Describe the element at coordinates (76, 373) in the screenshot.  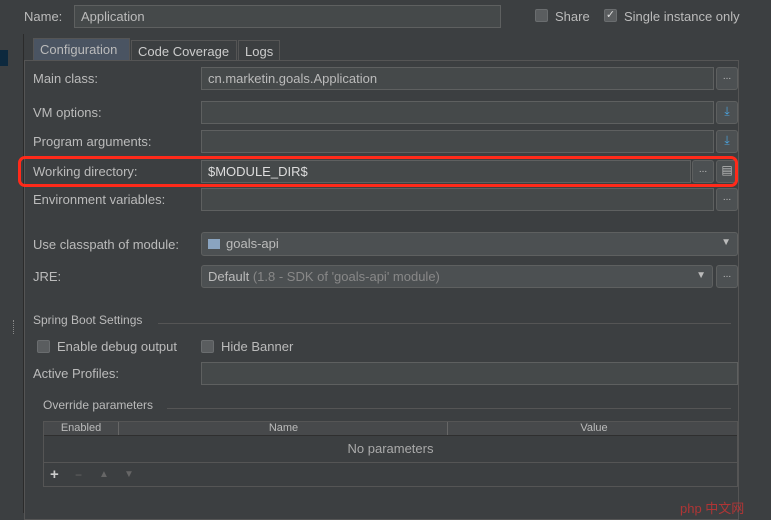
I see `active-profiles-label: Active Profiles:` at that location.